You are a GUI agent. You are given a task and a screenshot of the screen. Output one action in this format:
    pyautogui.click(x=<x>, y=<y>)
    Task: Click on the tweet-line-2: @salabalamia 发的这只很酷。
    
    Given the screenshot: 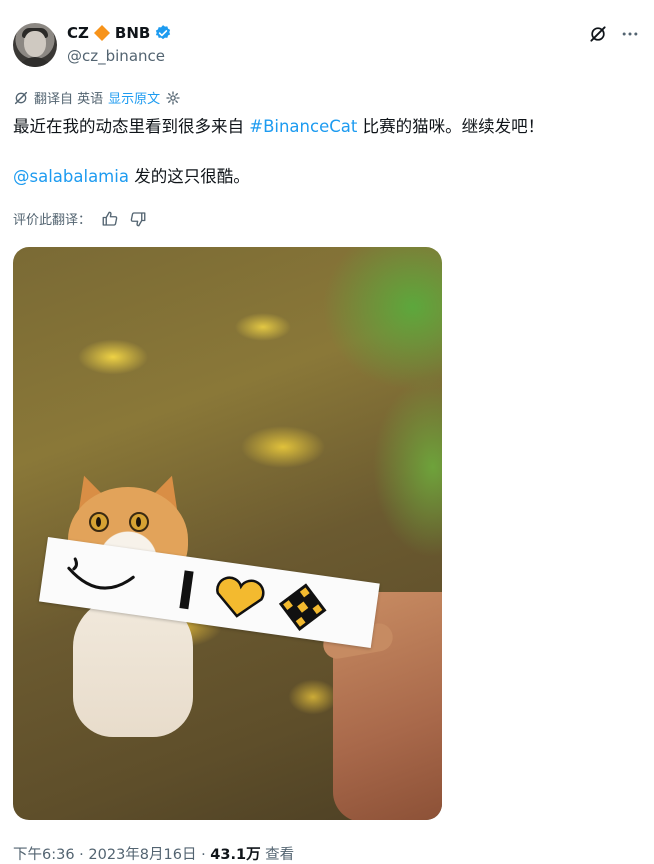 What is the action you would take?
    pyautogui.click(x=323, y=176)
    